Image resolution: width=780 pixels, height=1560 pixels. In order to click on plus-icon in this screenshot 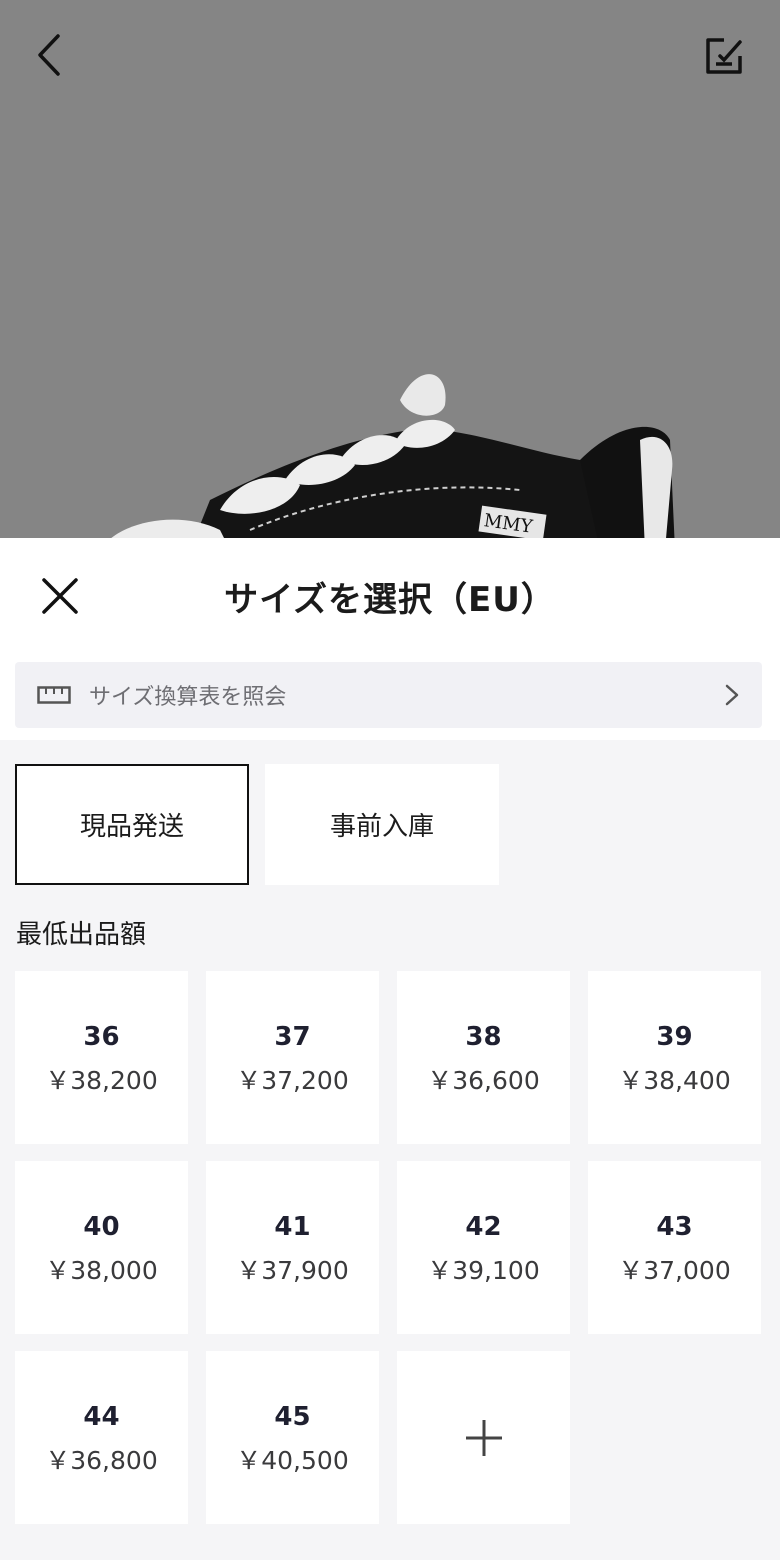, I will do `click(483, 1437)`.